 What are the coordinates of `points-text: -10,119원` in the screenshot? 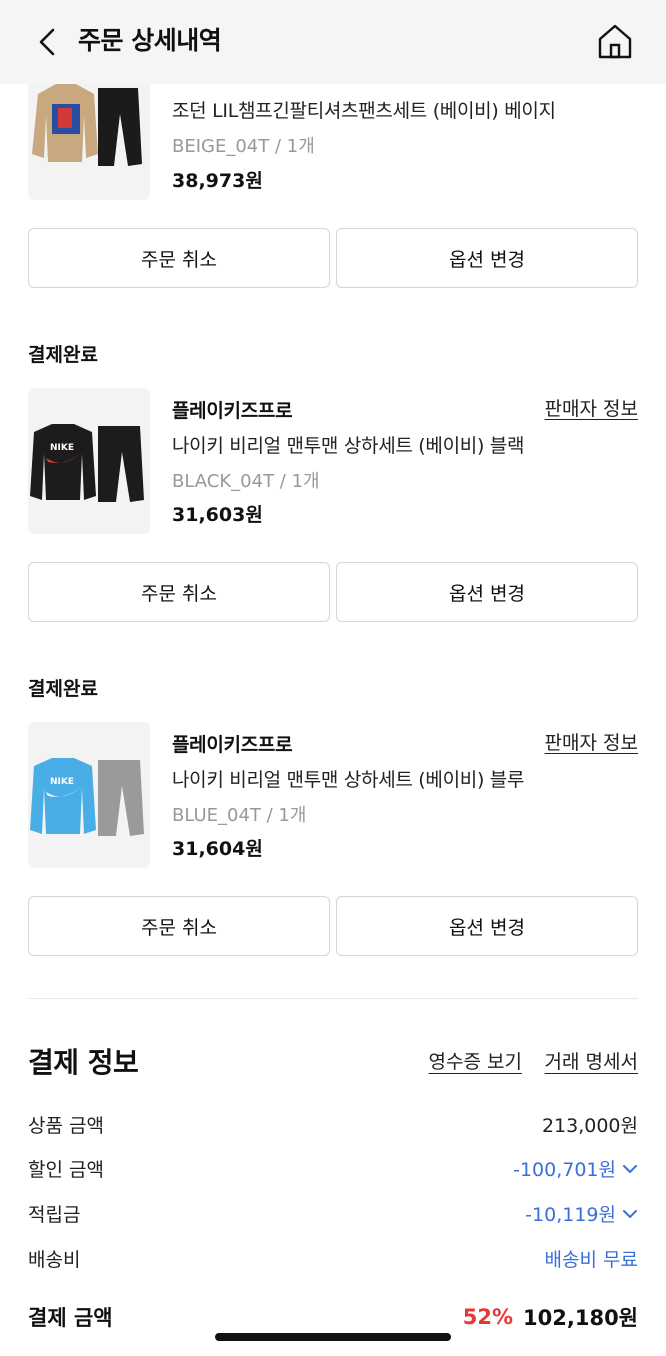 It's located at (570, 1215).